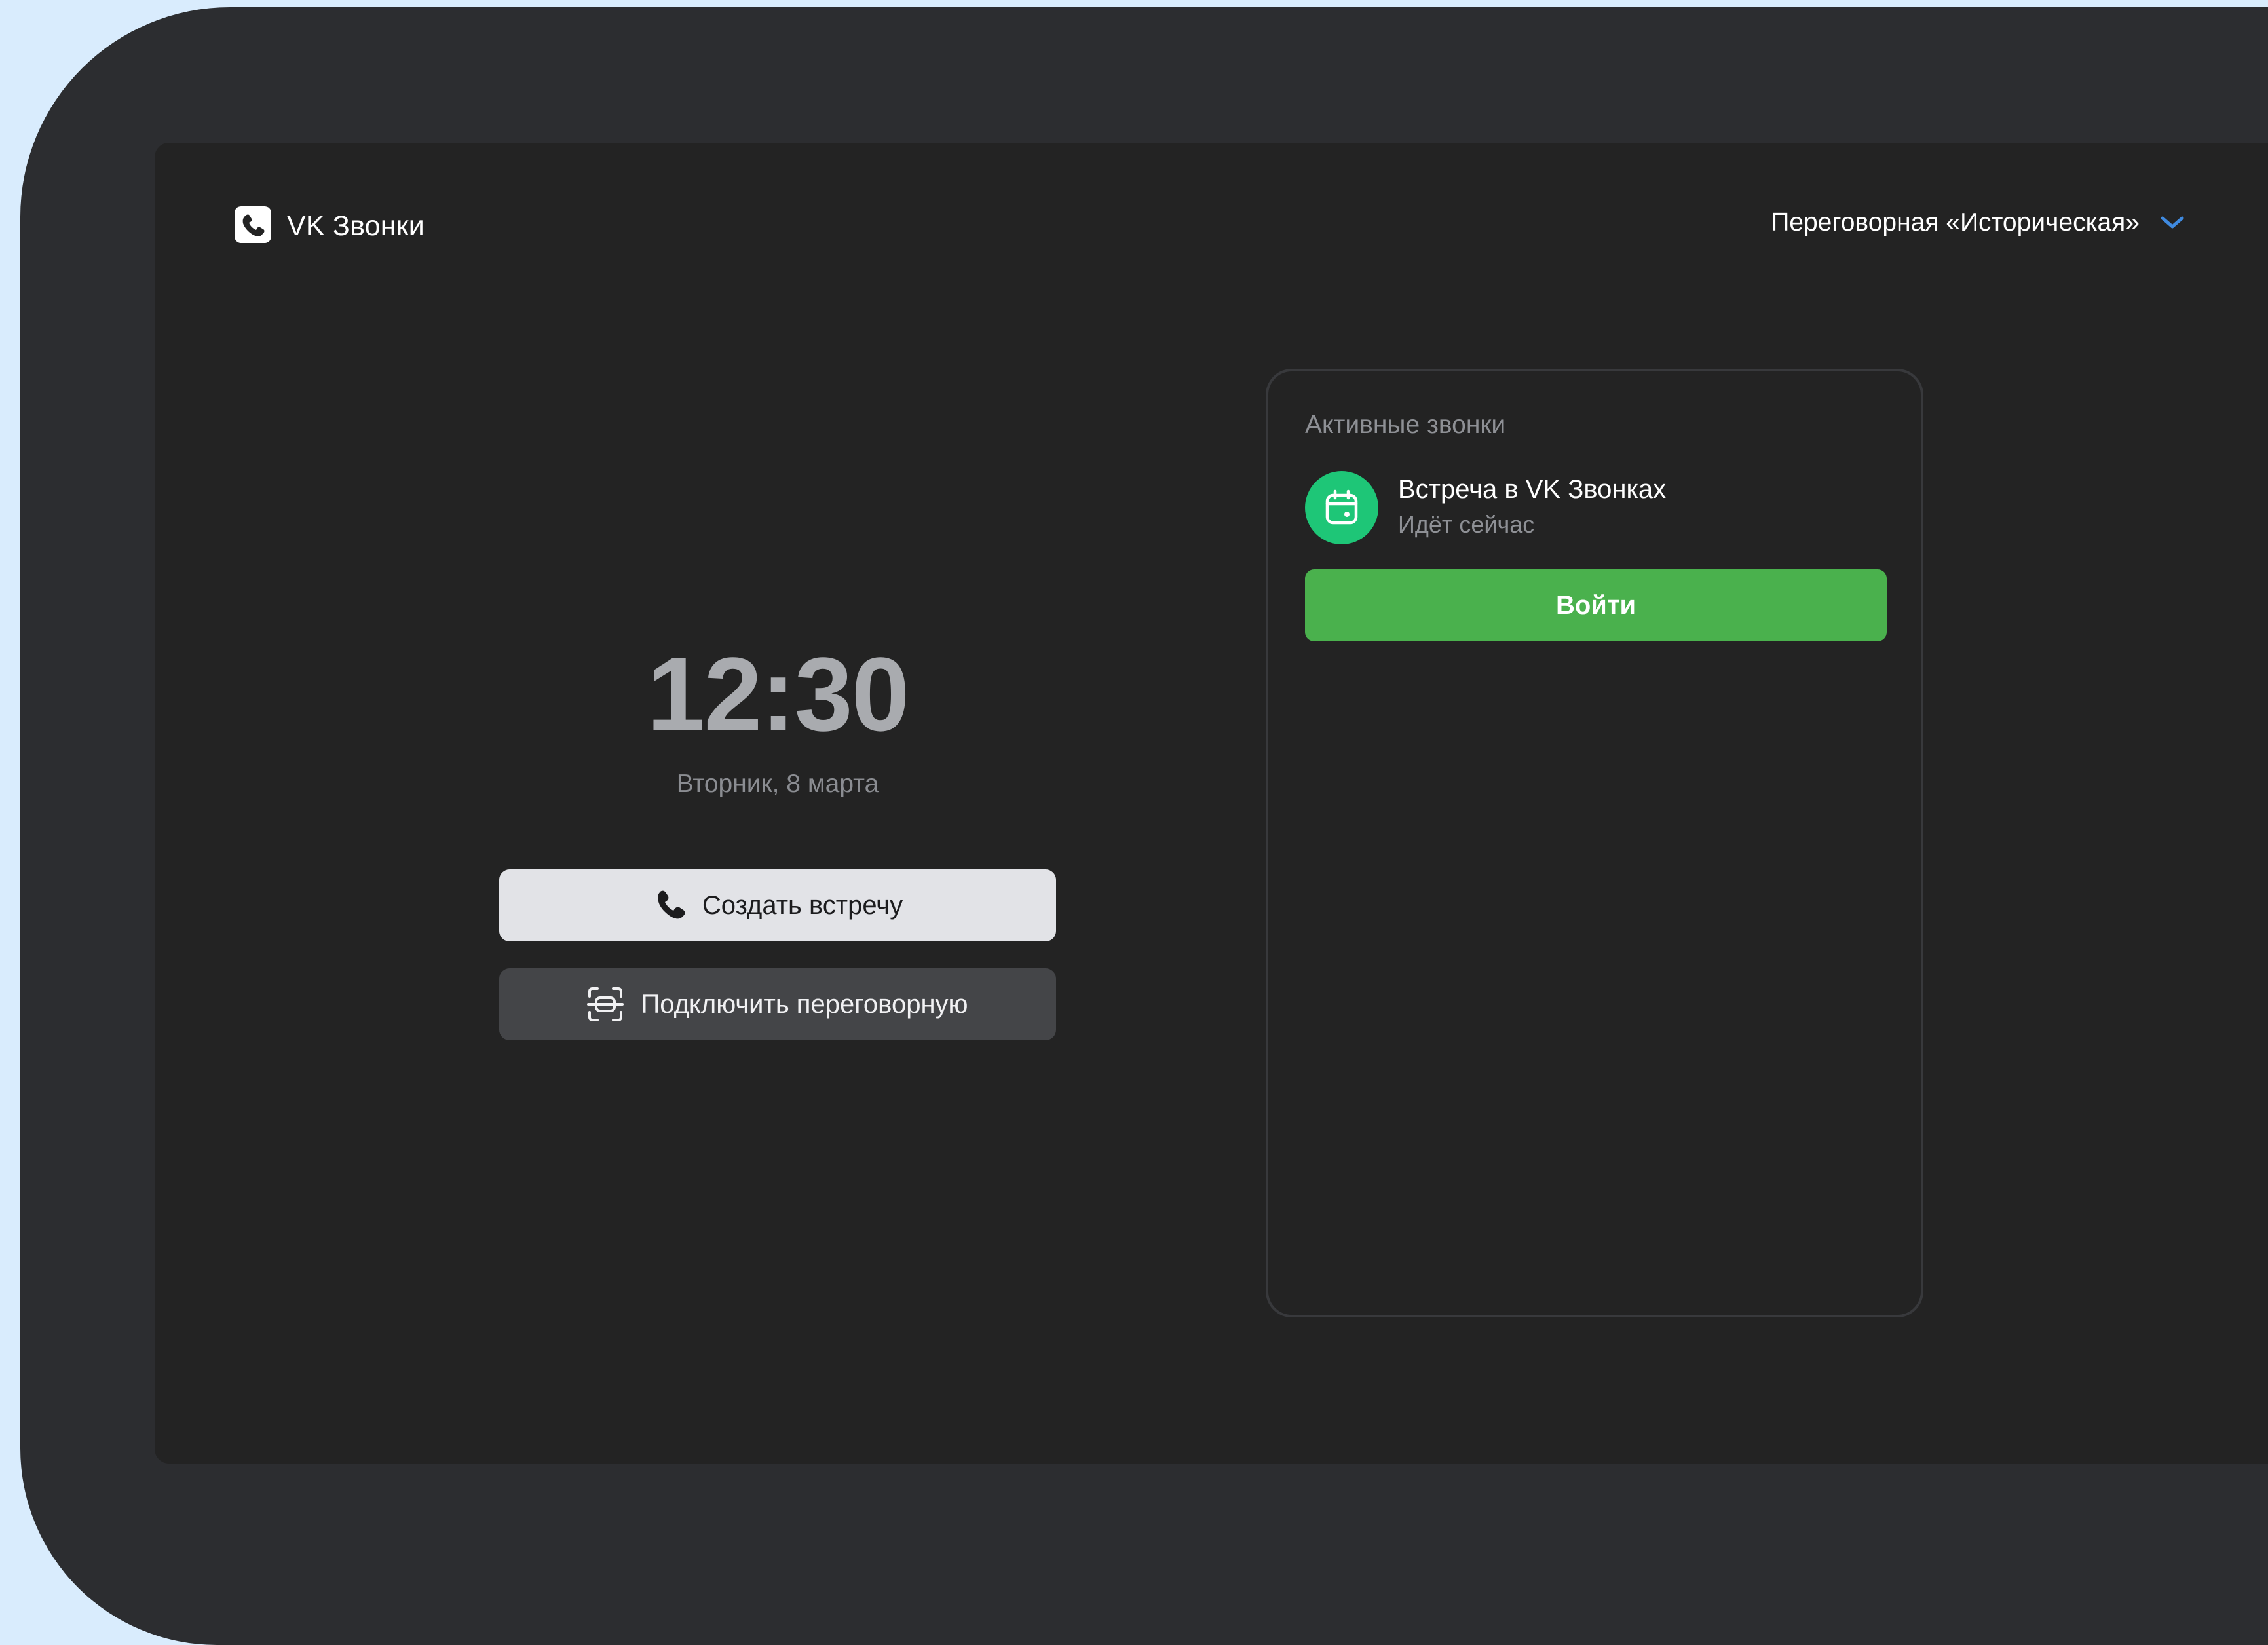 This screenshot has width=2268, height=1645. Describe the element at coordinates (2172, 223) in the screenshot. I see `chevron-down-icon` at that location.